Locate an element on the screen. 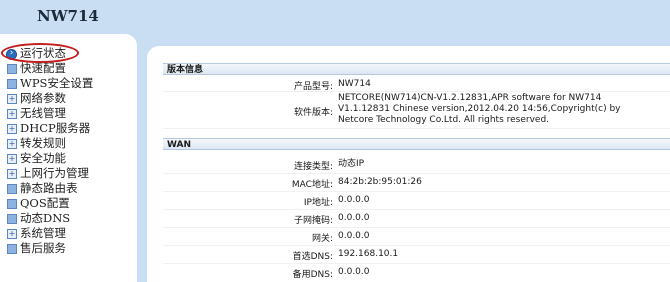  sidebar-item-label: 静态路由表 is located at coordinates (49, 188).